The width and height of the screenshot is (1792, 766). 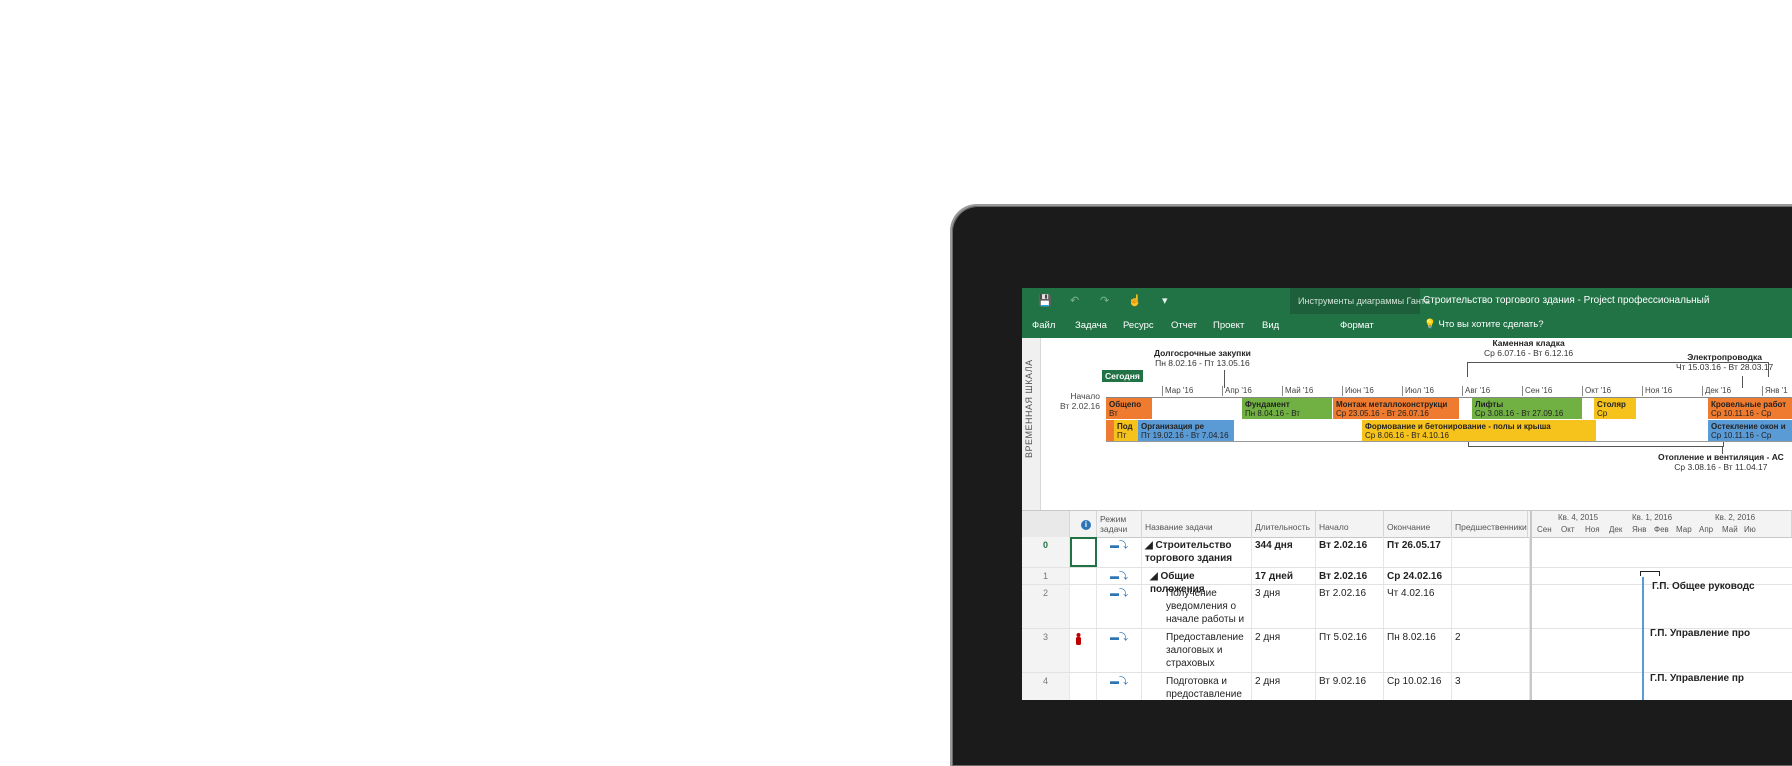 What do you see at coordinates (1197, 552) in the screenshot?
I see `task-name: ◢ Строительство торгового здания` at bounding box center [1197, 552].